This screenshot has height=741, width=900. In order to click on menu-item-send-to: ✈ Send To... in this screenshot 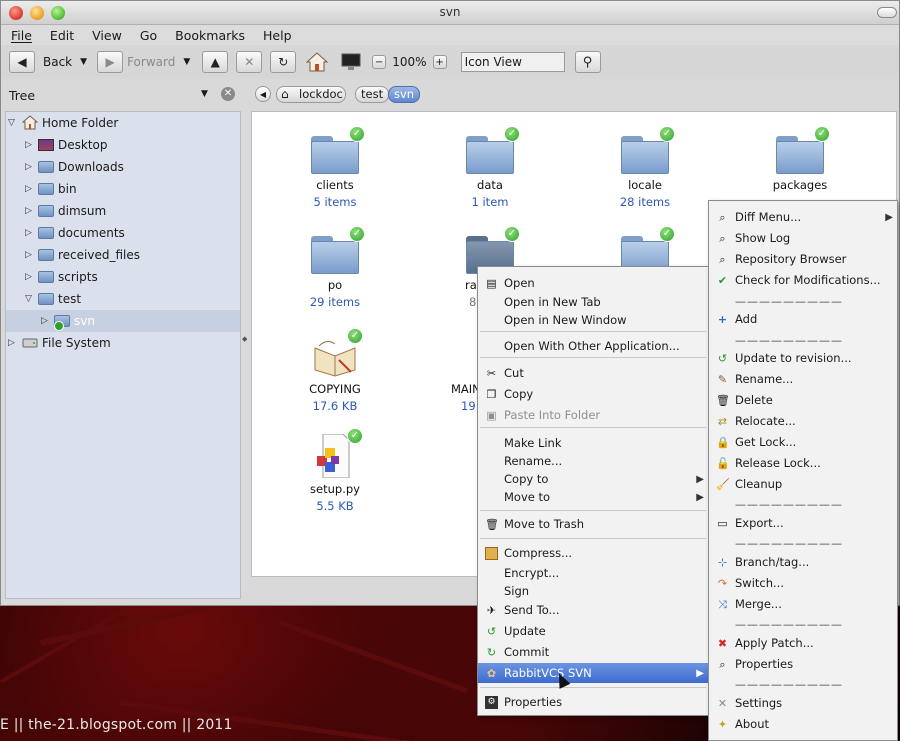, I will do `click(593, 610)`.